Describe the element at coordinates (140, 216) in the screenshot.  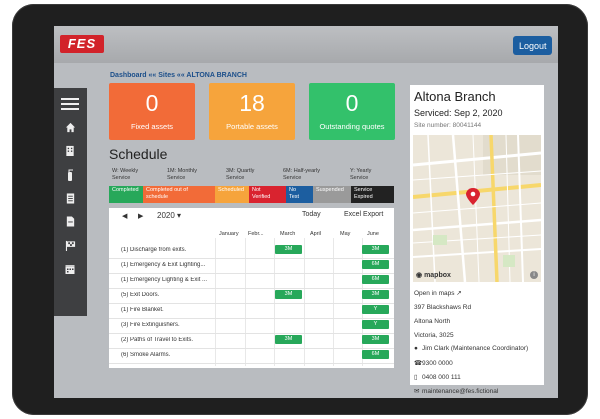
I see `next-year-icon: ▶` at that location.